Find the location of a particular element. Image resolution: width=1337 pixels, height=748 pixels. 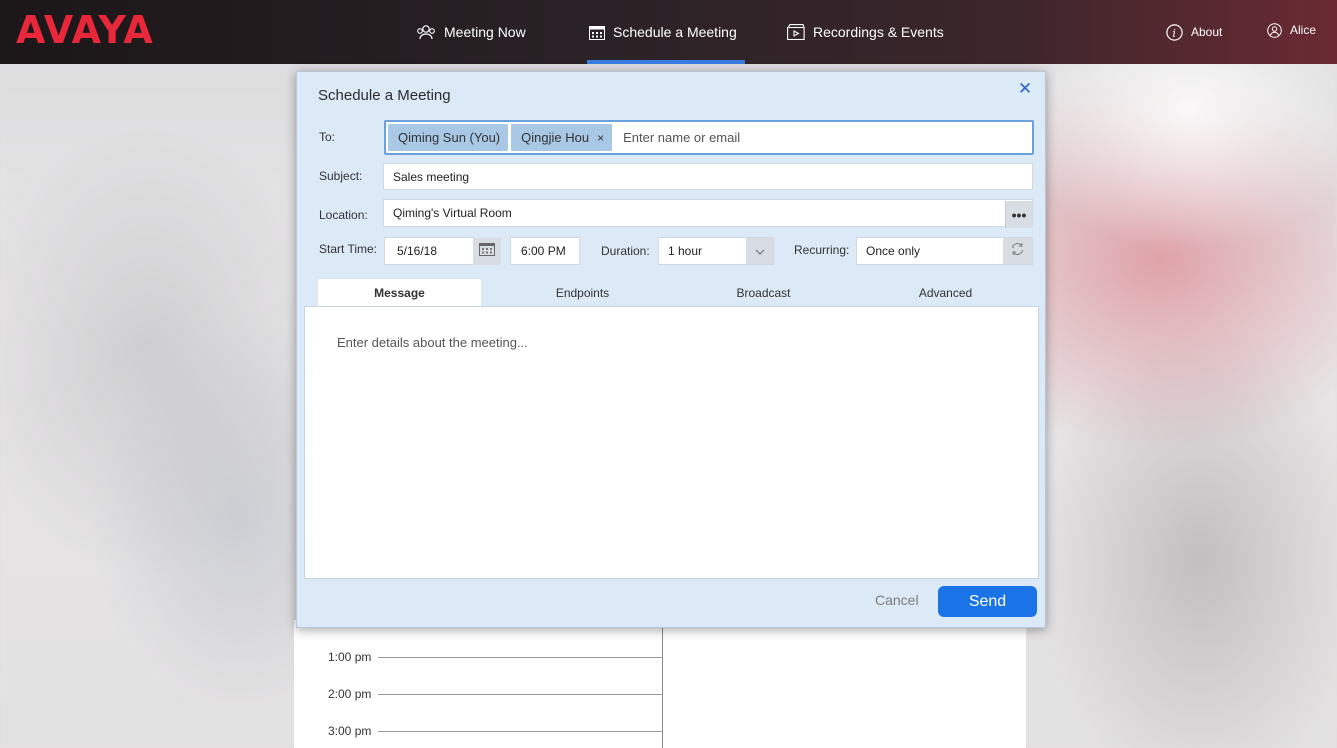

close-icon: ✕ is located at coordinates (1025, 88).